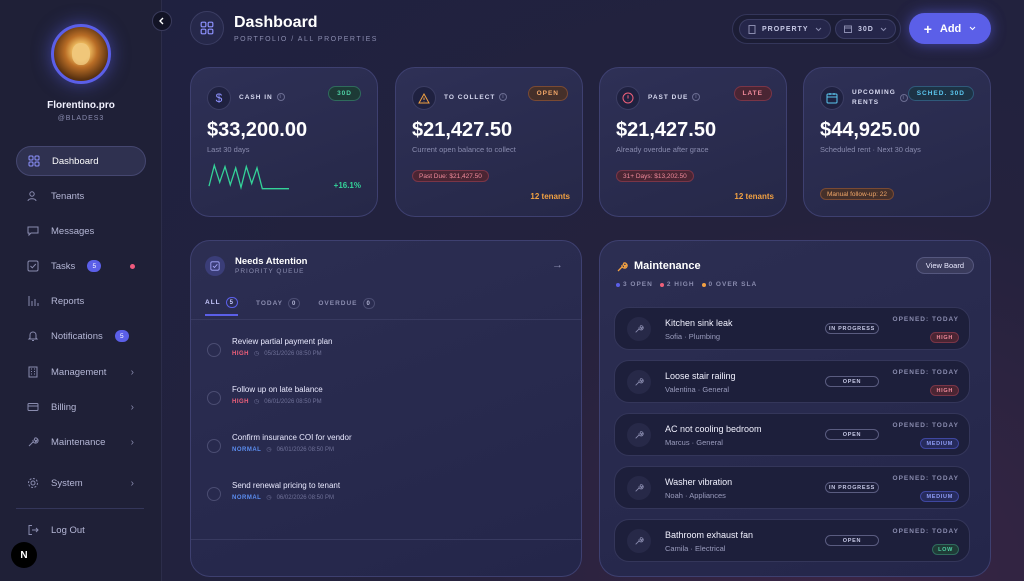 The image size is (1024, 581). What do you see at coordinates (81, 407) in the screenshot?
I see `sidebar-item-billing: Billing ›` at bounding box center [81, 407].